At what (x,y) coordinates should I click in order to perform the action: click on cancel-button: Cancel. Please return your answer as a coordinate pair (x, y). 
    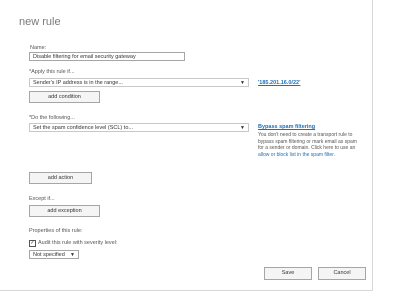
    Looking at the image, I should click on (342, 273).